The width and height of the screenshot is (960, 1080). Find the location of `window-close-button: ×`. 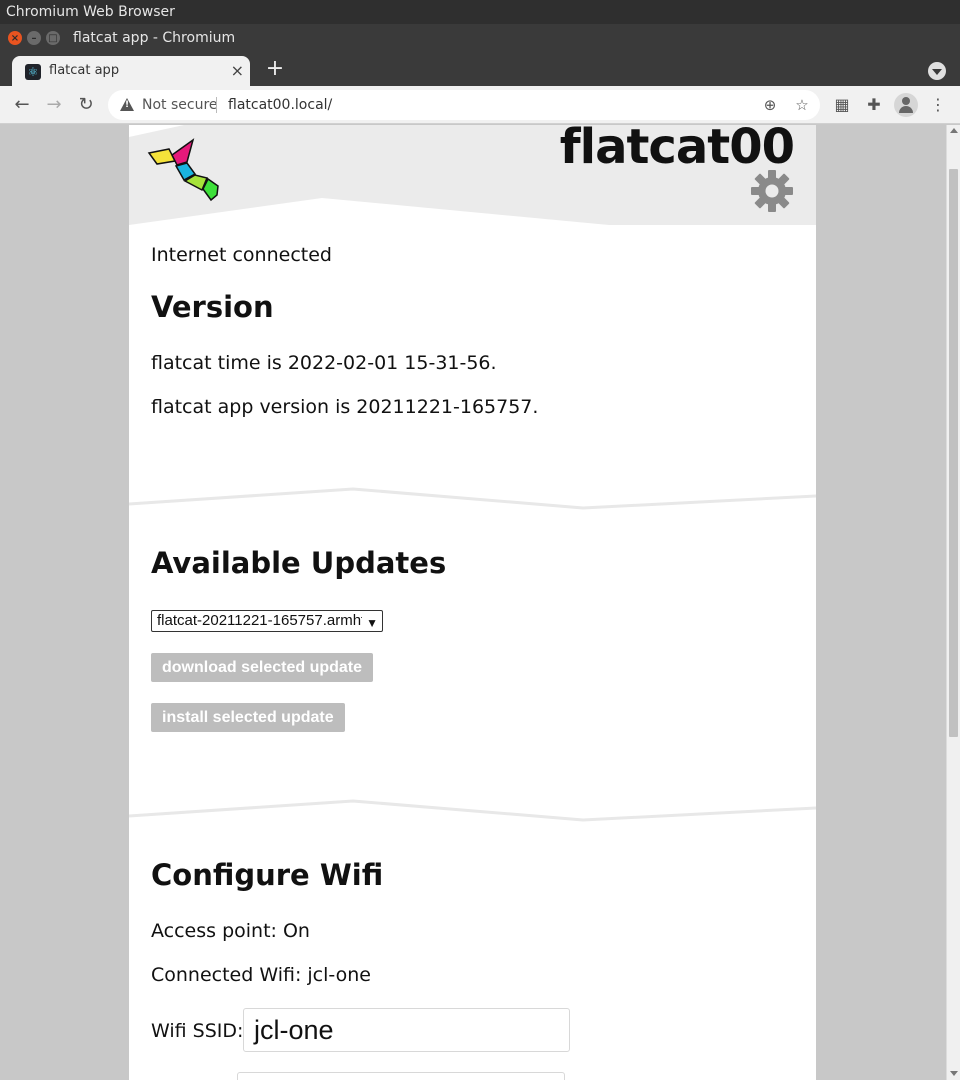

window-close-button: × is located at coordinates (15, 38).